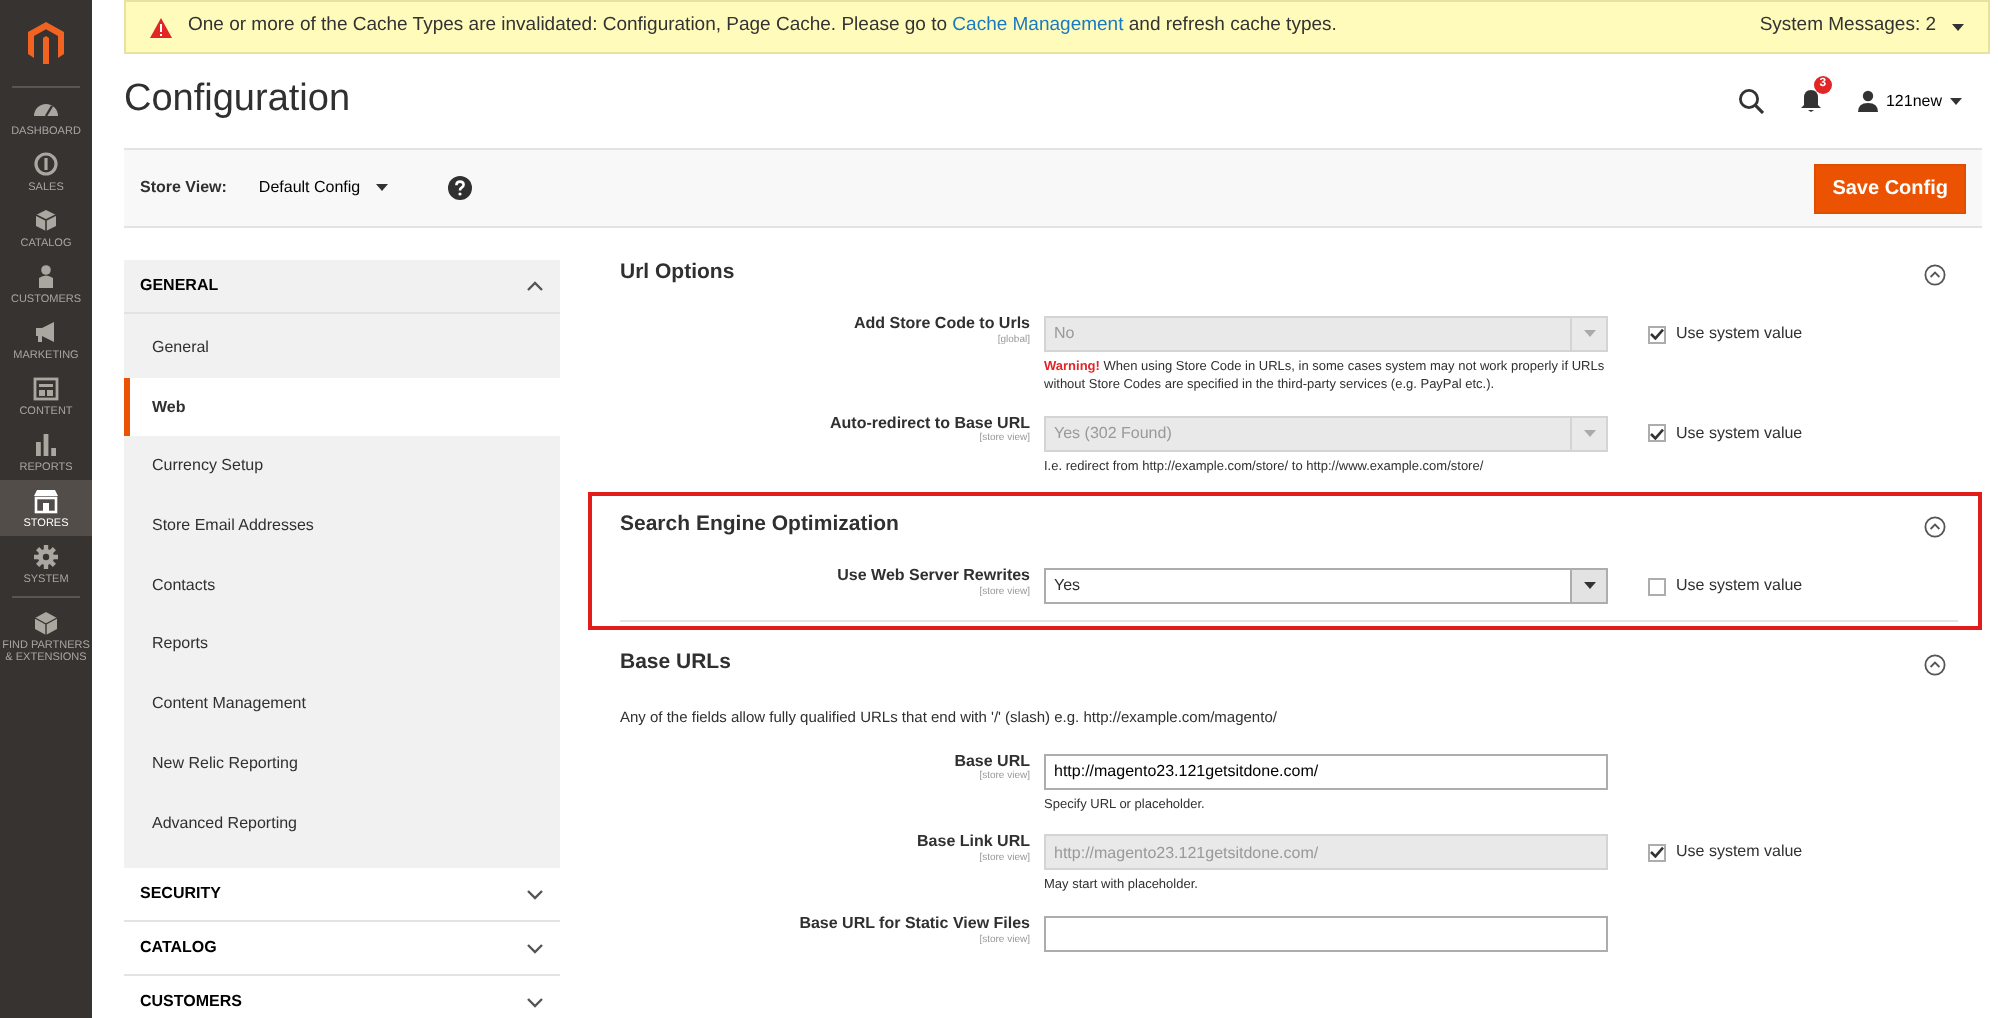 The height and width of the screenshot is (1018, 1998). What do you see at coordinates (46, 221) in the screenshot?
I see `box-icon` at bounding box center [46, 221].